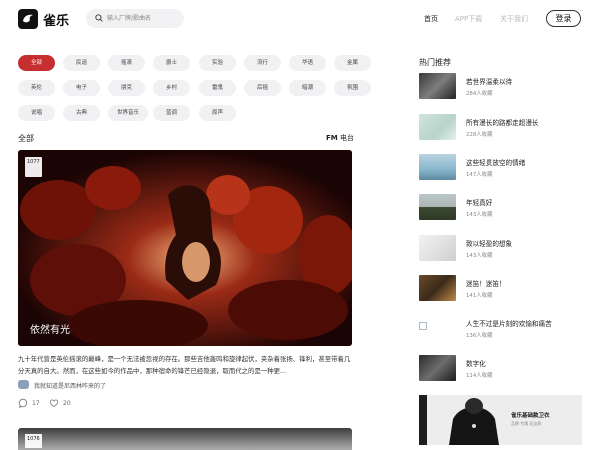  Describe the element at coordinates (144, 18) in the screenshot. I see `search-input` at that location.